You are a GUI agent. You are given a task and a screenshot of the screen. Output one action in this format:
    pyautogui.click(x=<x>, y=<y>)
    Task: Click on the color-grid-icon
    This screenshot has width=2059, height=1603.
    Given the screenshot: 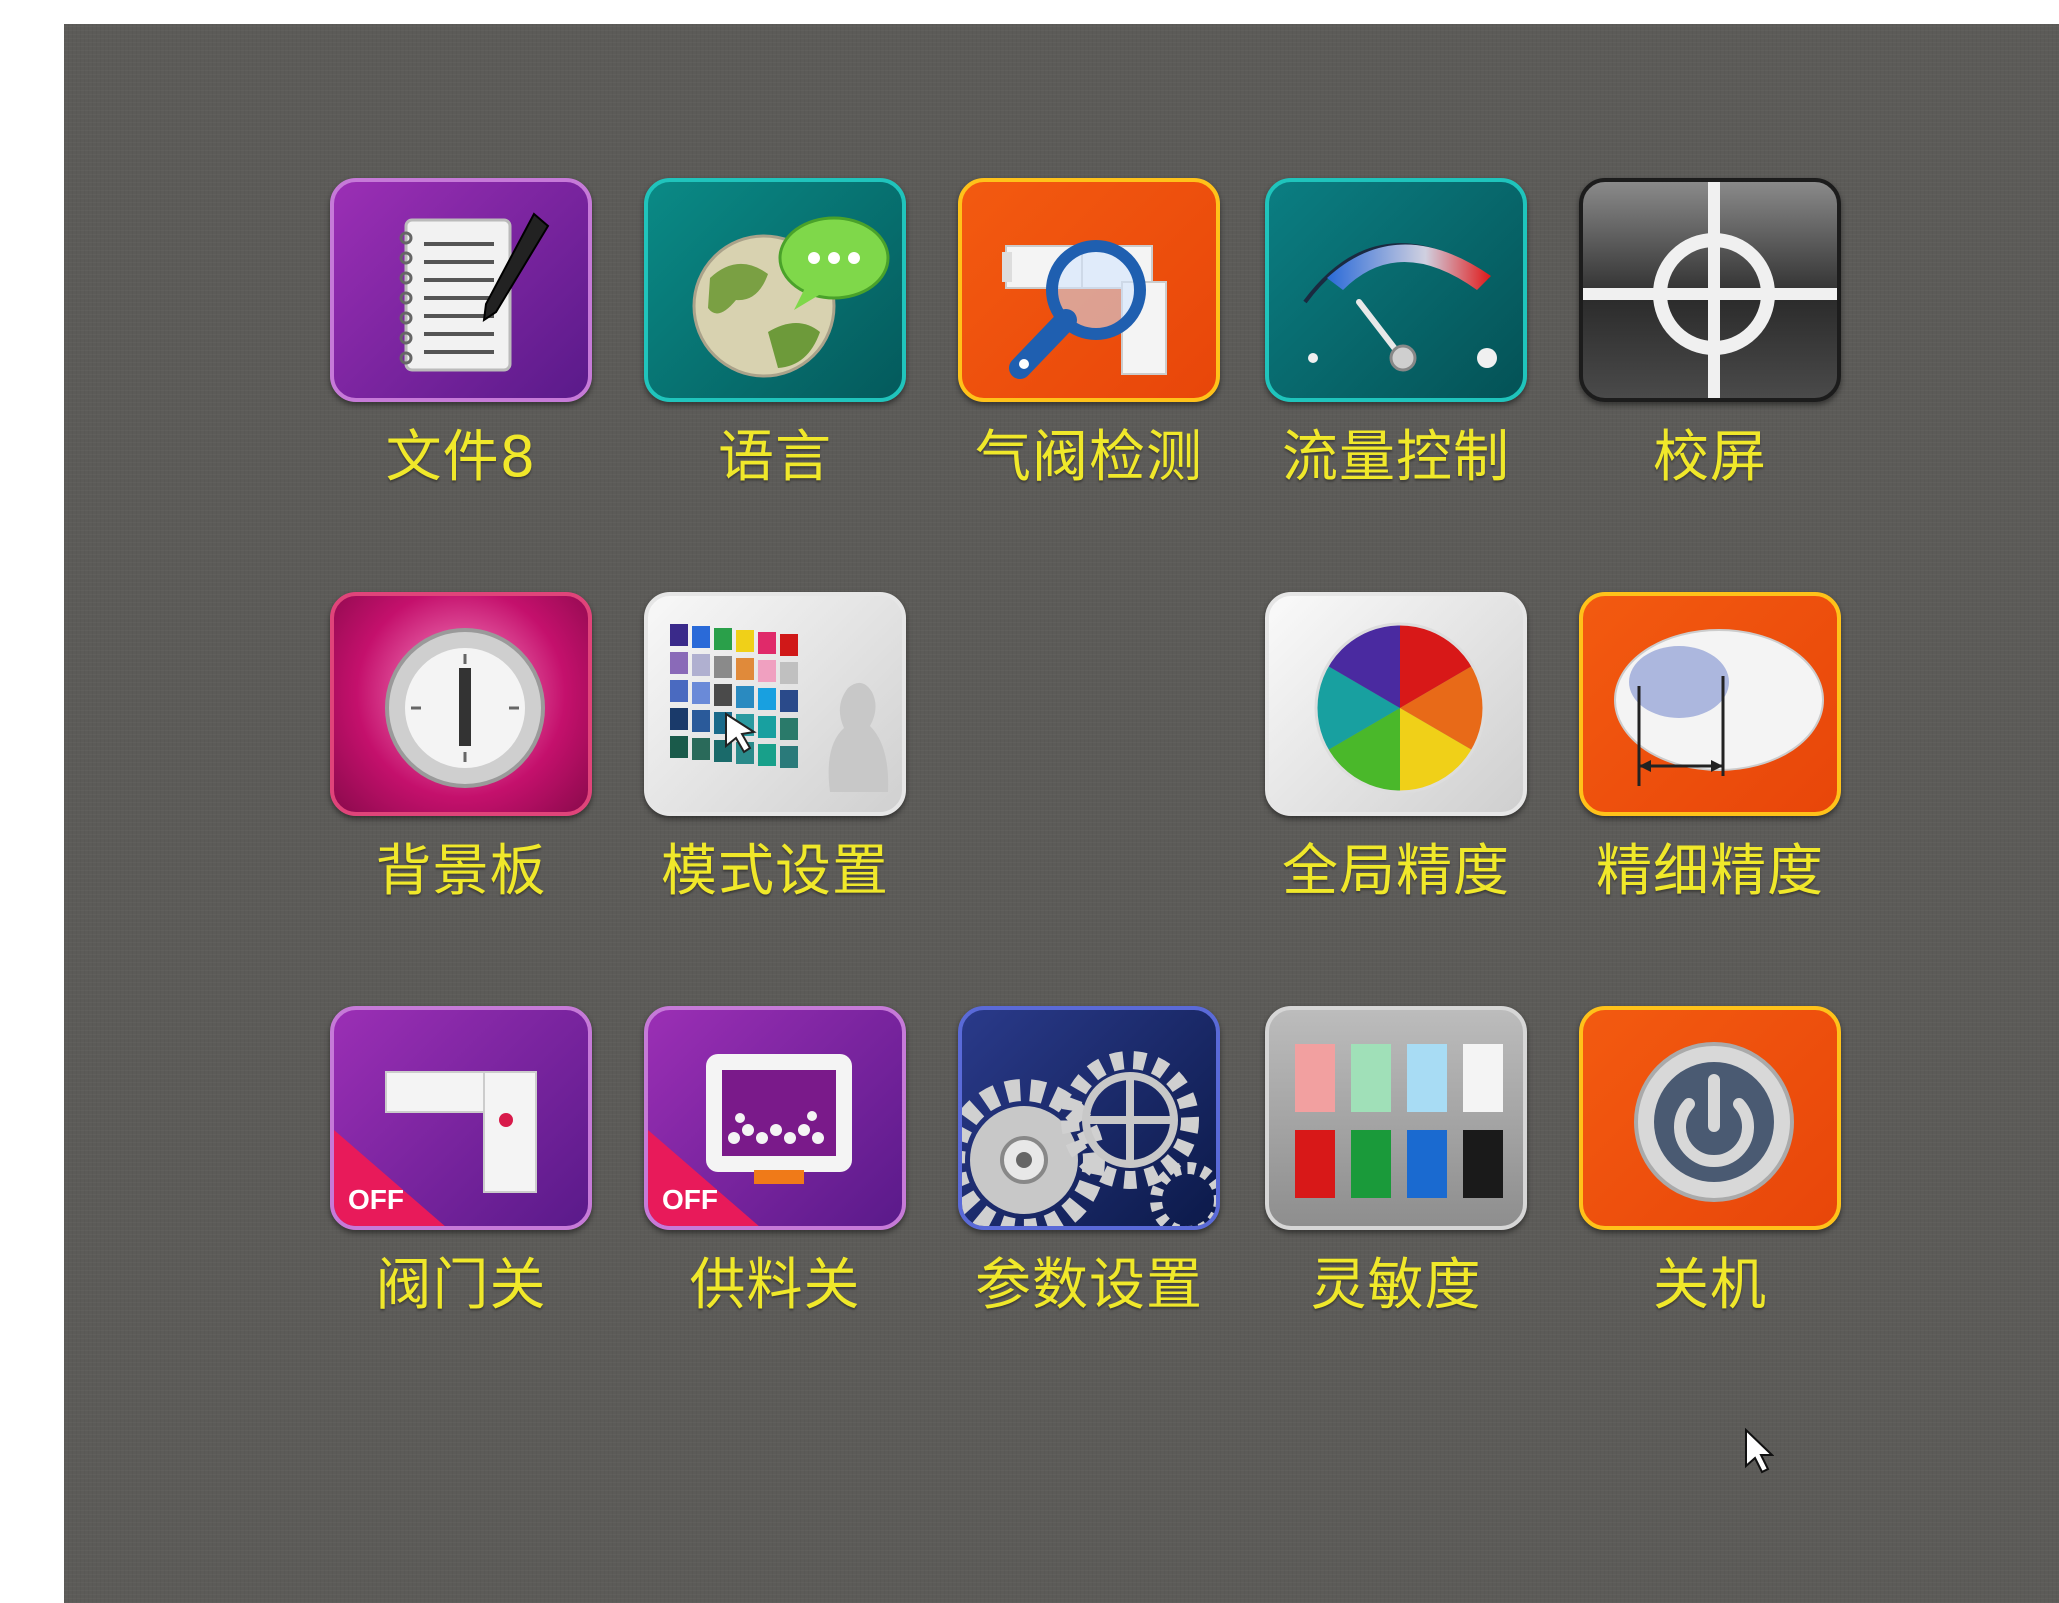 What is the action you would take?
    pyautogui.click(x=779, y=708)
    